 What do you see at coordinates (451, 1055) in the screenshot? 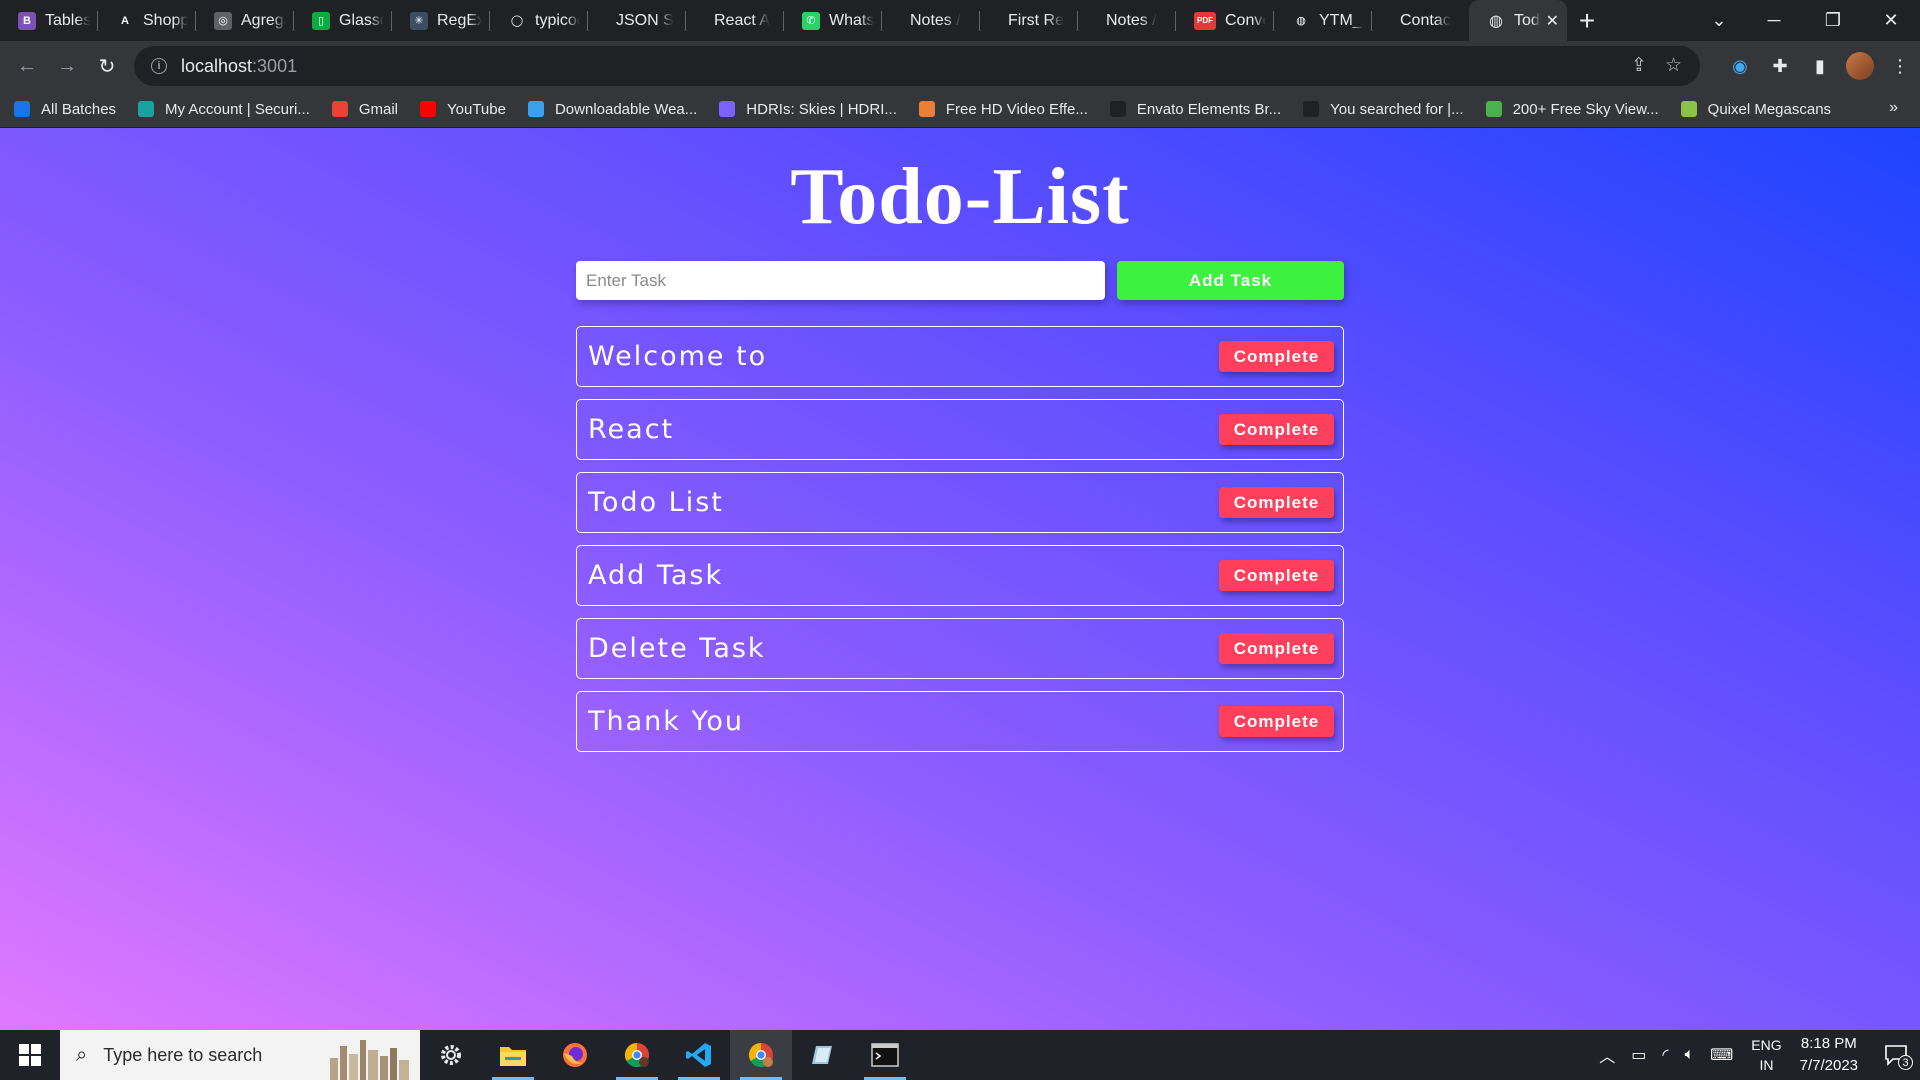
I see `settings-gear-icon` at bounding box center [451, 1055].